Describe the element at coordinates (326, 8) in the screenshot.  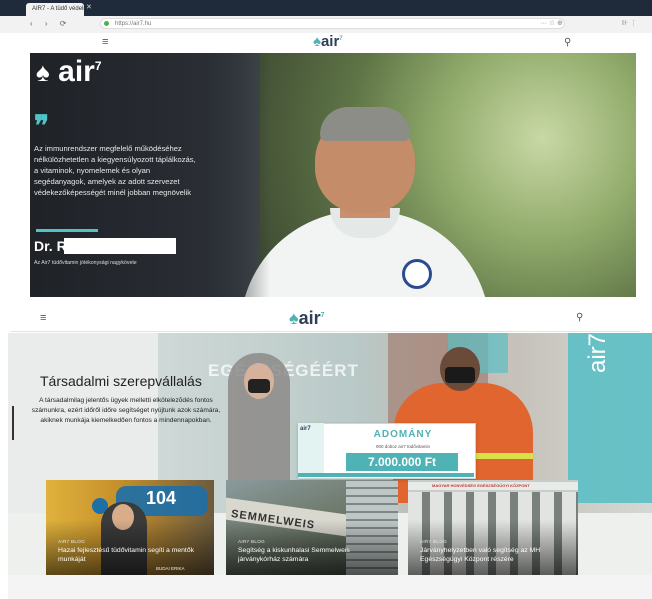
I see `tab-bar` at that location.